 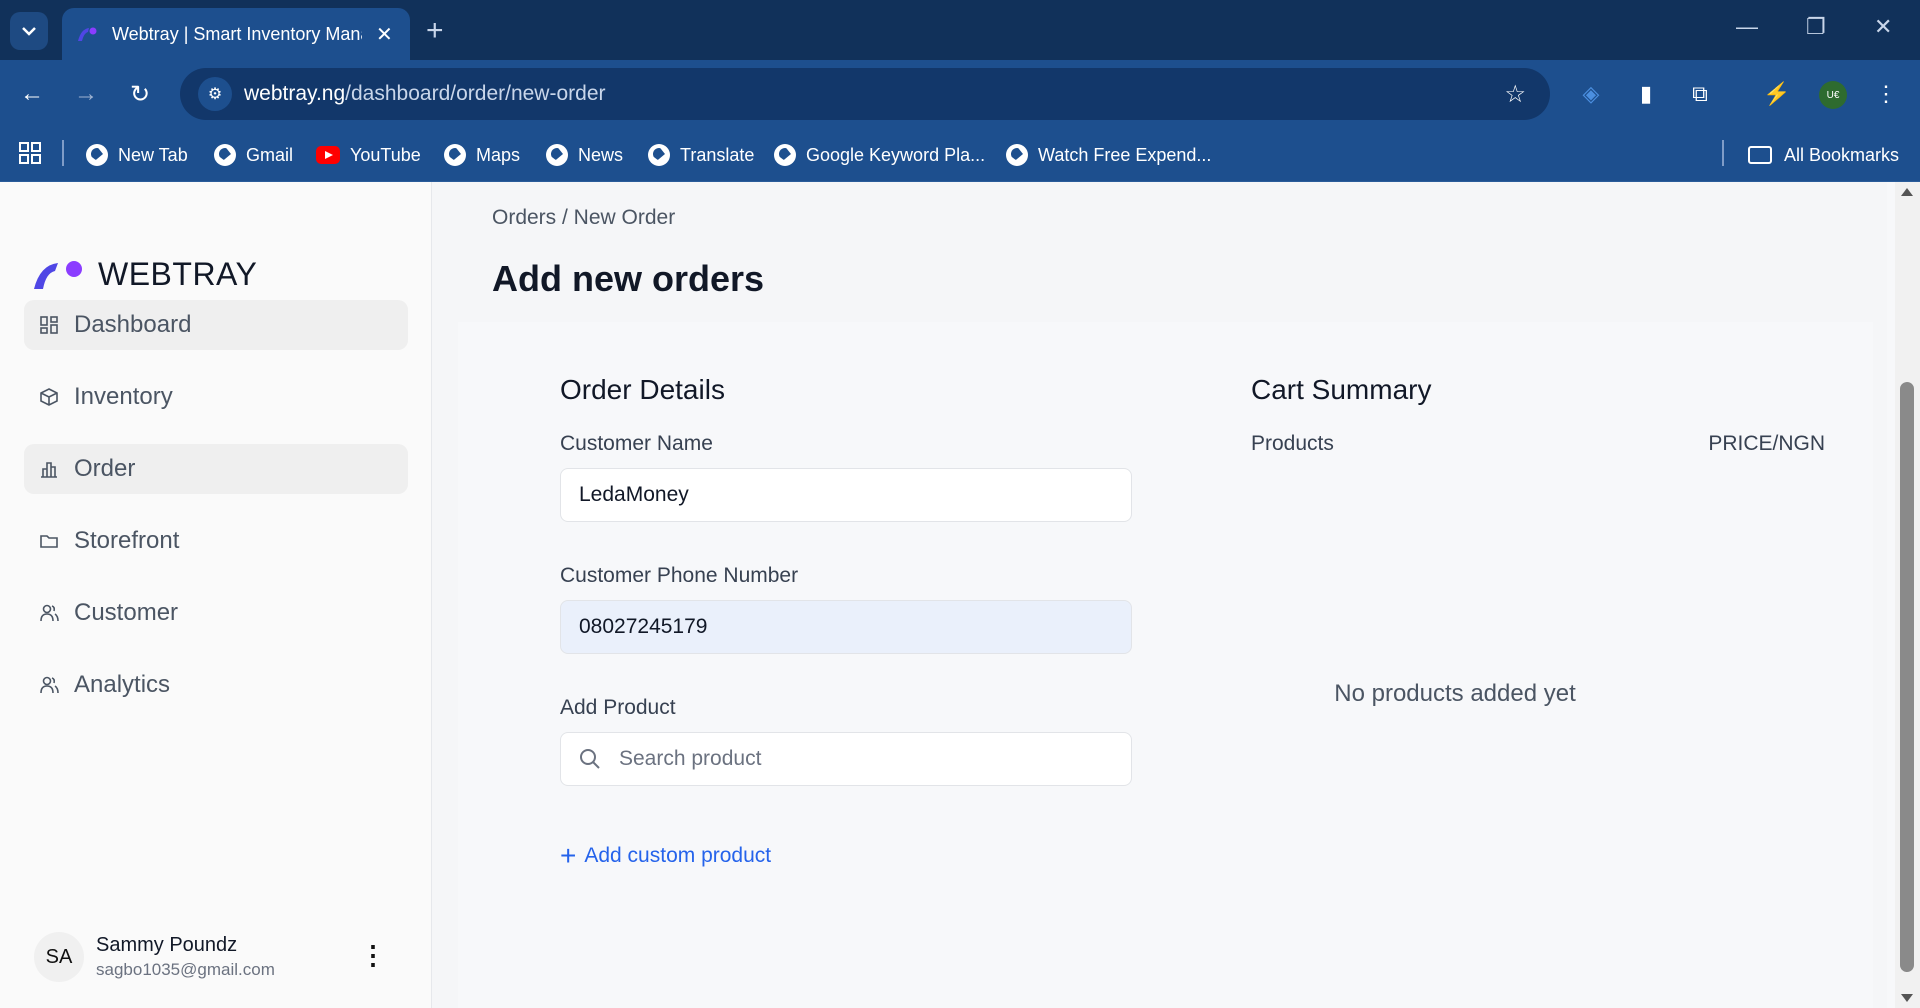 I want to click on cart-summary-heading: Cart Summary, so click(x=1341, y=389).